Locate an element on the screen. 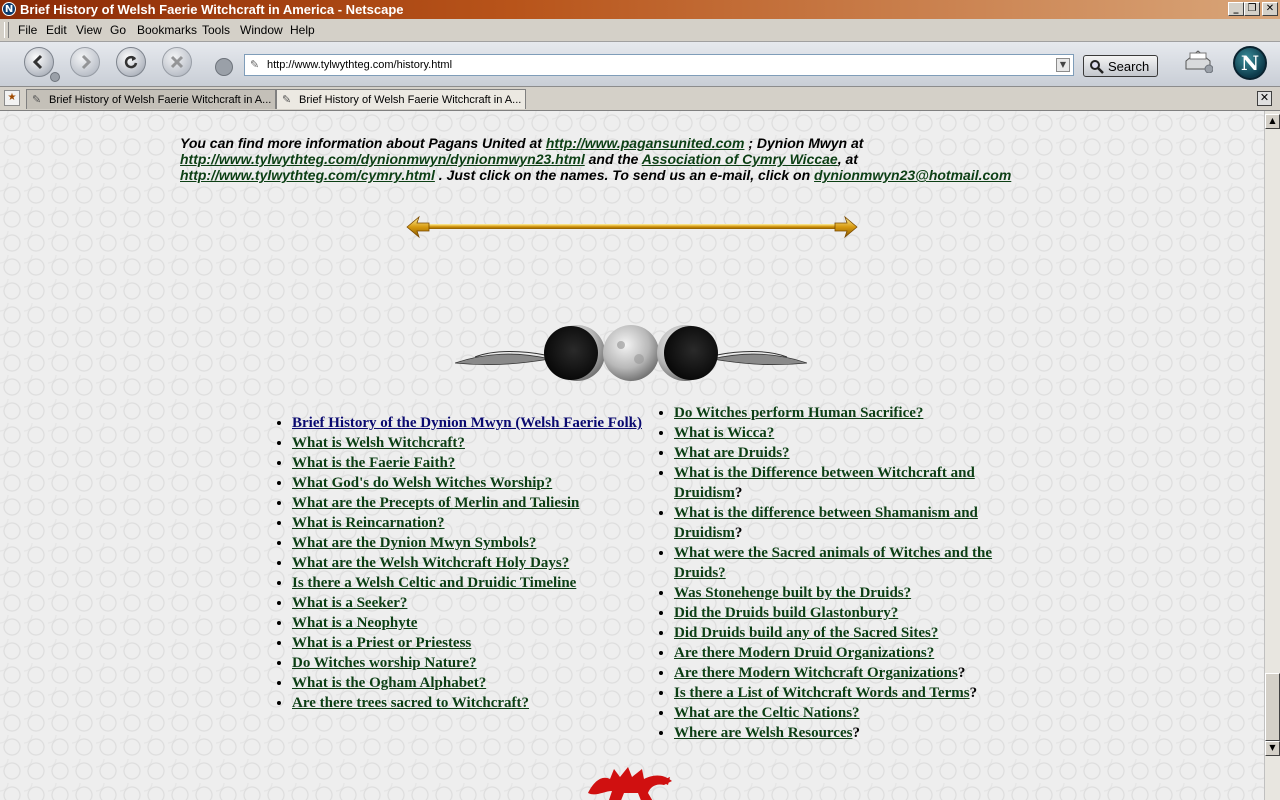 This screenshot has height=800, width=1280. close-tab-button: ✕ is located at coordinates (1264, 98).